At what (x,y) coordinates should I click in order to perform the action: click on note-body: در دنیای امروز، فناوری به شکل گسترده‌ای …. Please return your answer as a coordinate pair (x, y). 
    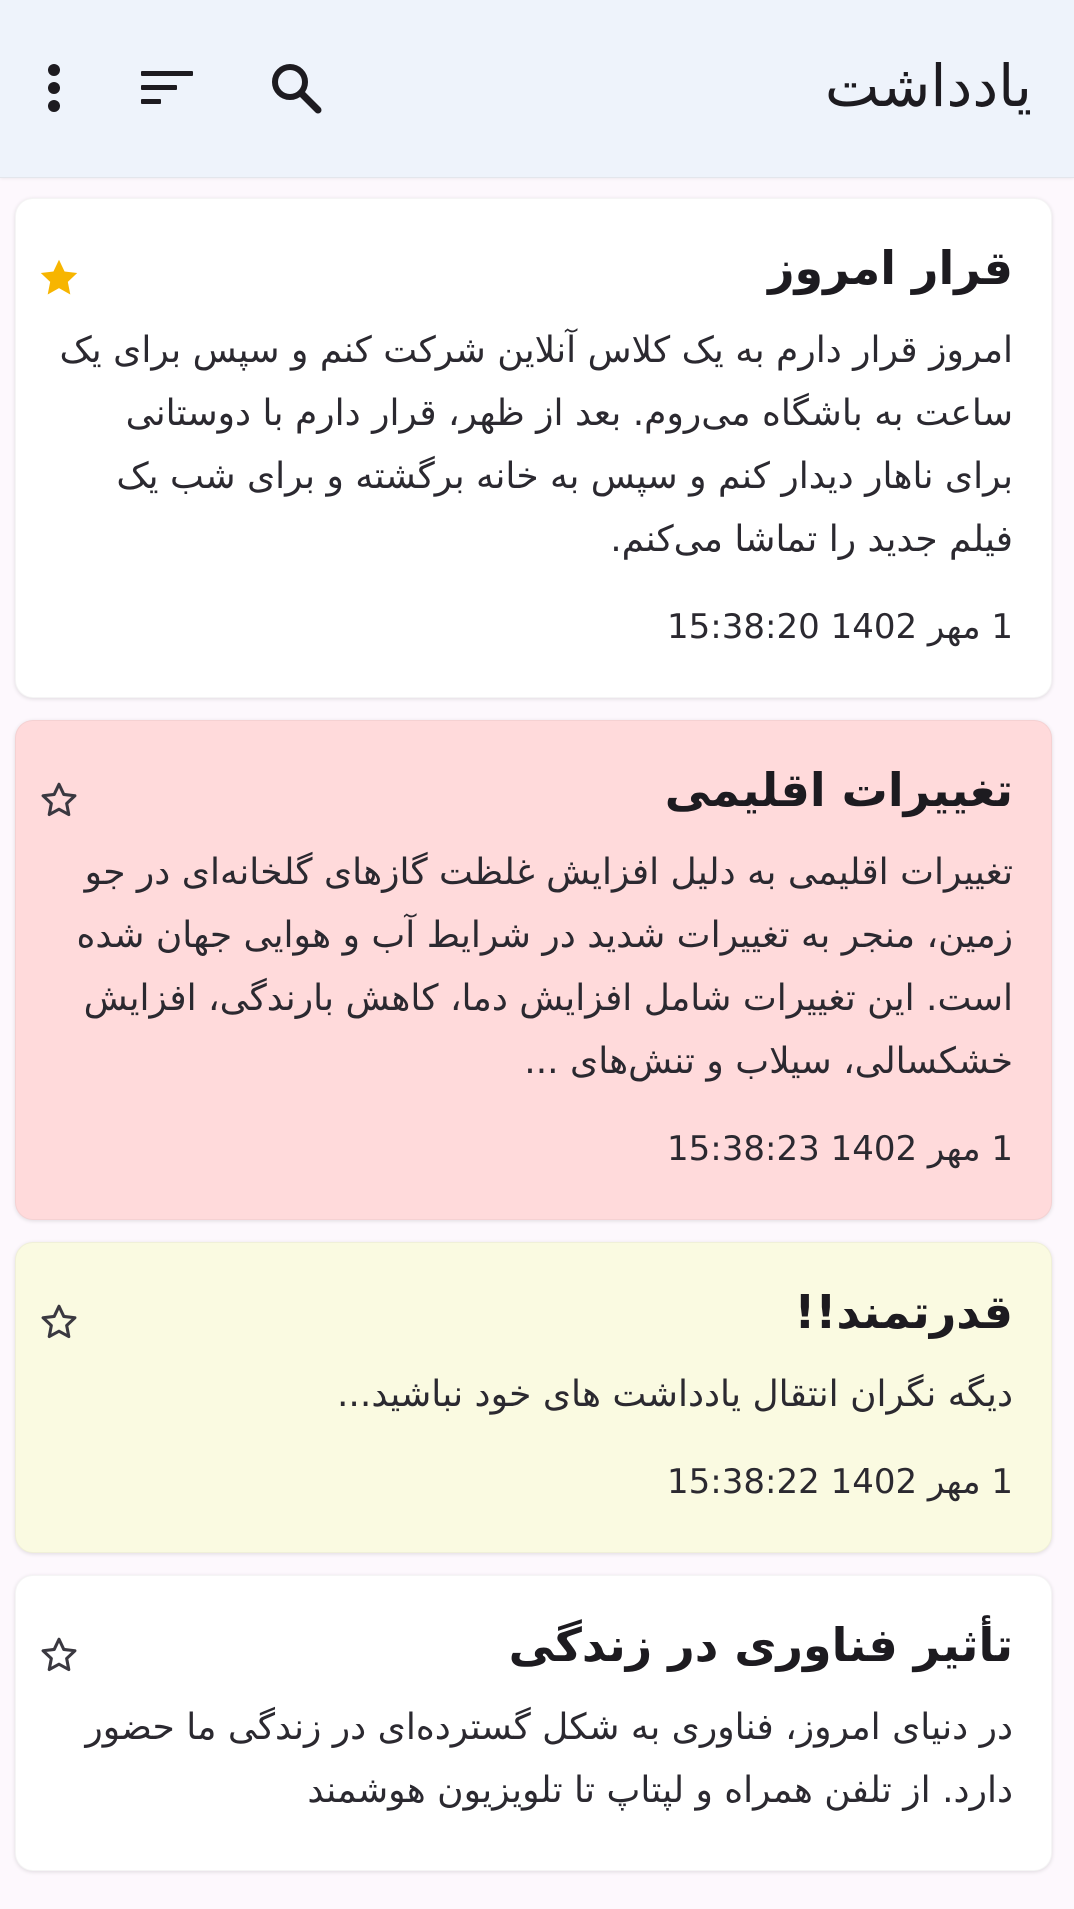
    Looking at the image, I should click on (549, 1759).